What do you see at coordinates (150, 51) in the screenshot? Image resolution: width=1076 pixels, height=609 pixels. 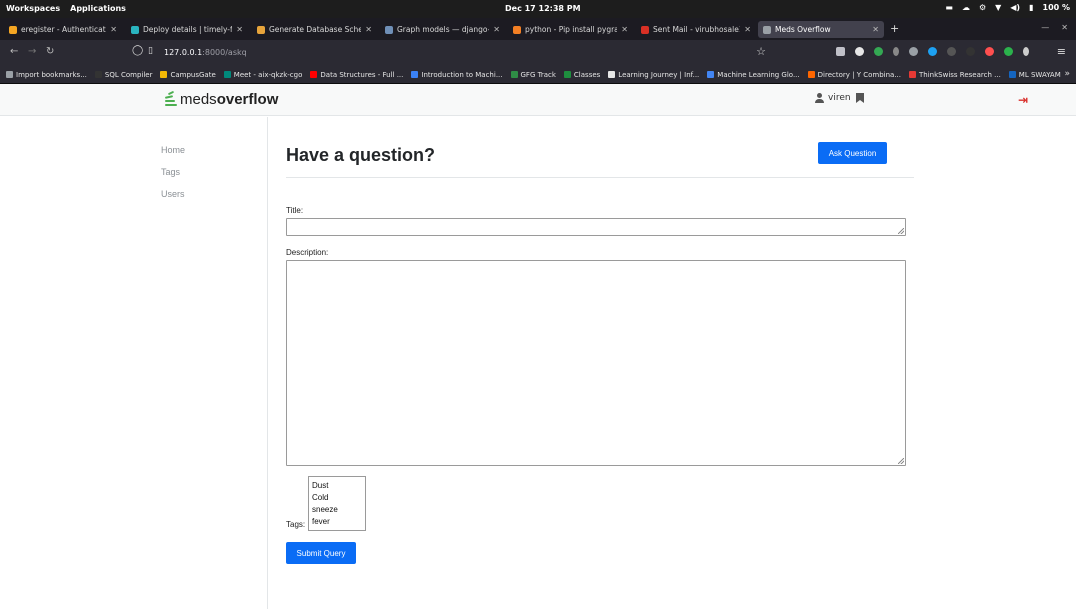 I see `page-info-icon: ▯` at bounding box center [150, 51].